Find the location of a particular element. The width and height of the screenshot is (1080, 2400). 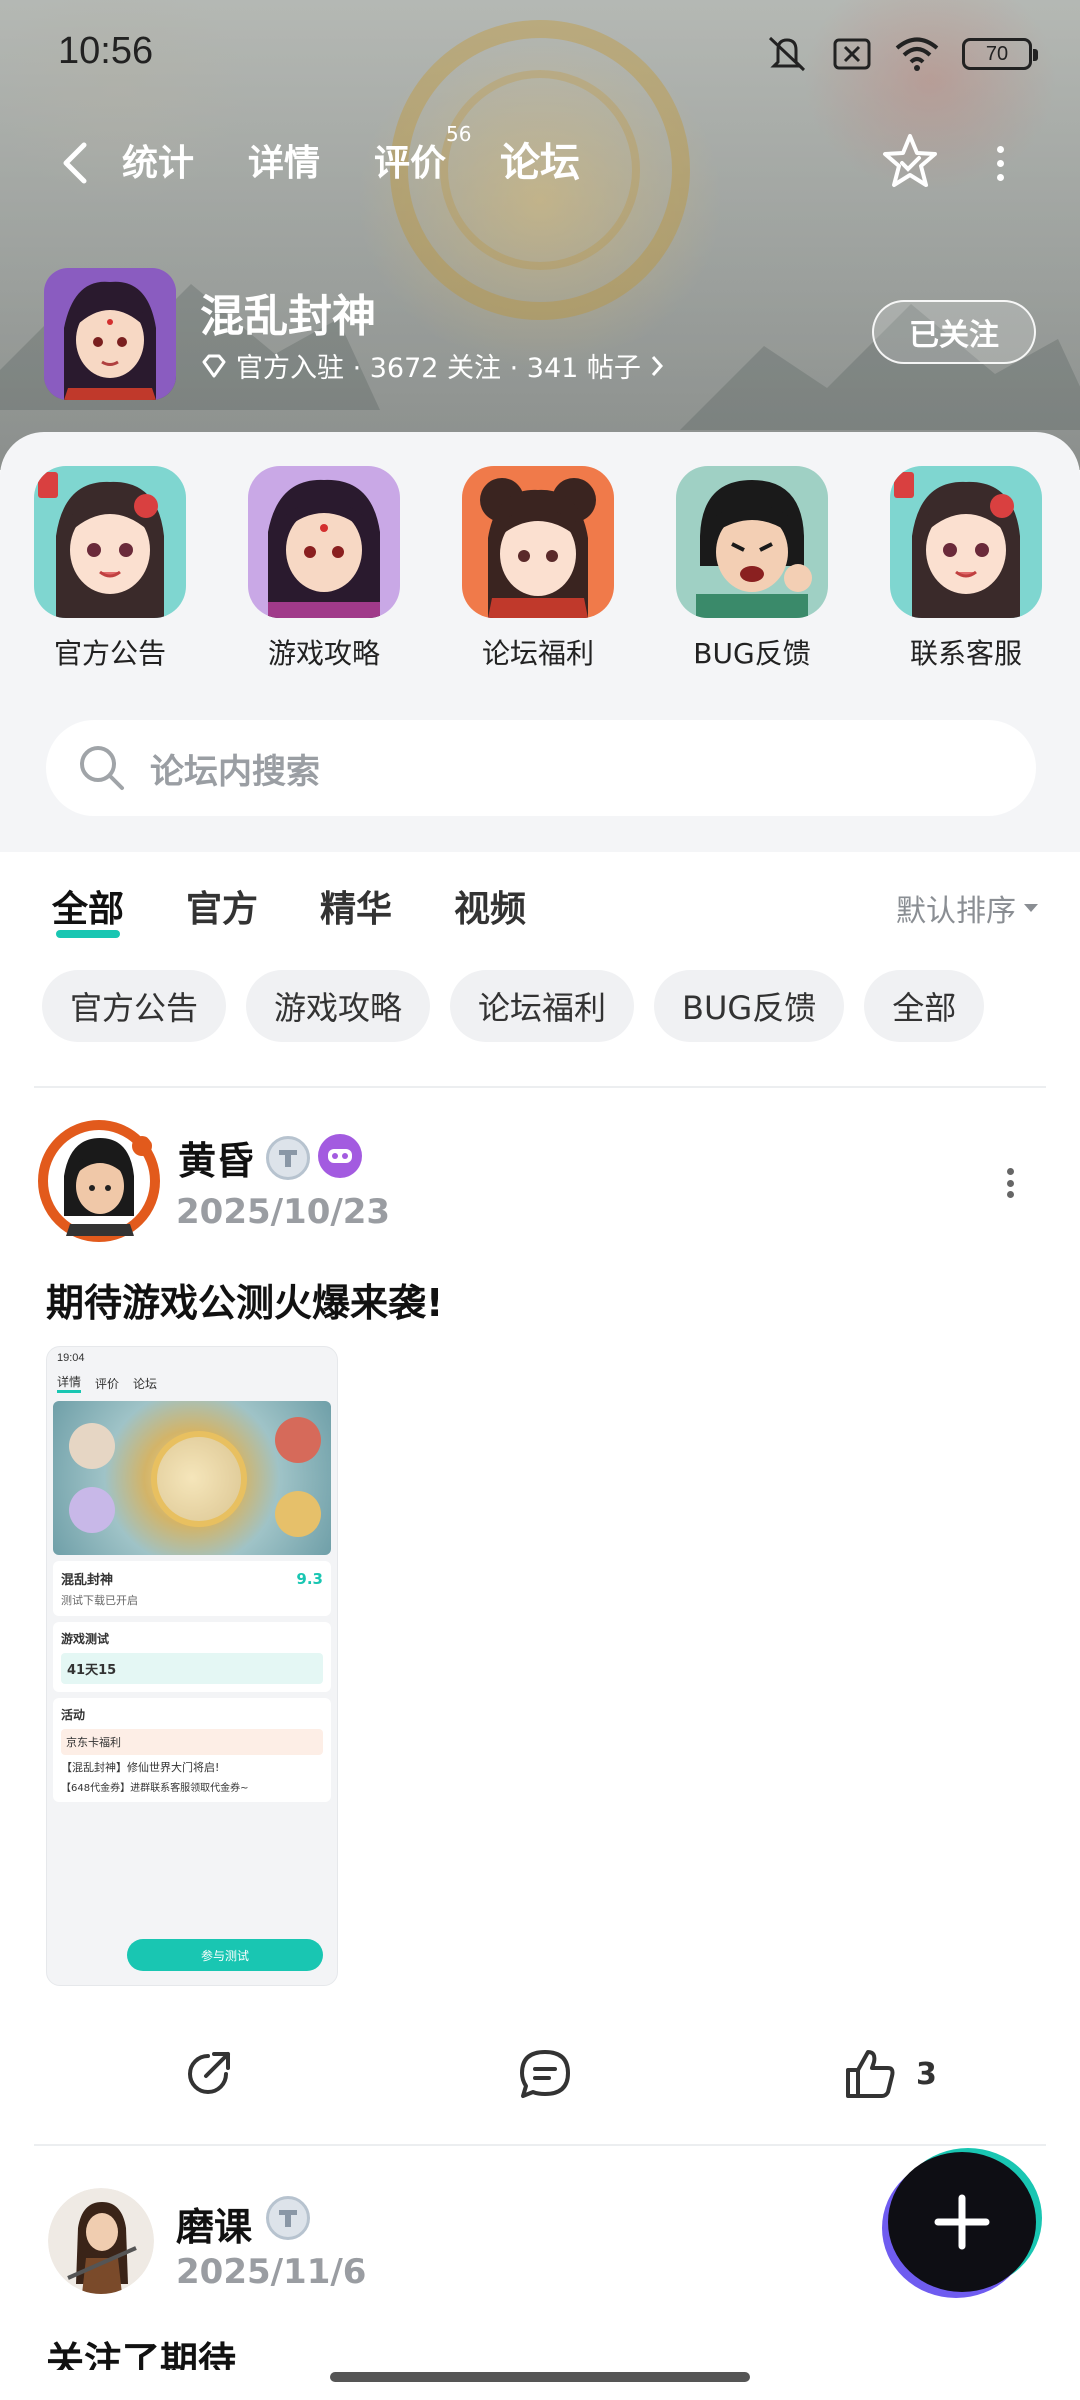

share-icon is located at coordinates (209, 2073).